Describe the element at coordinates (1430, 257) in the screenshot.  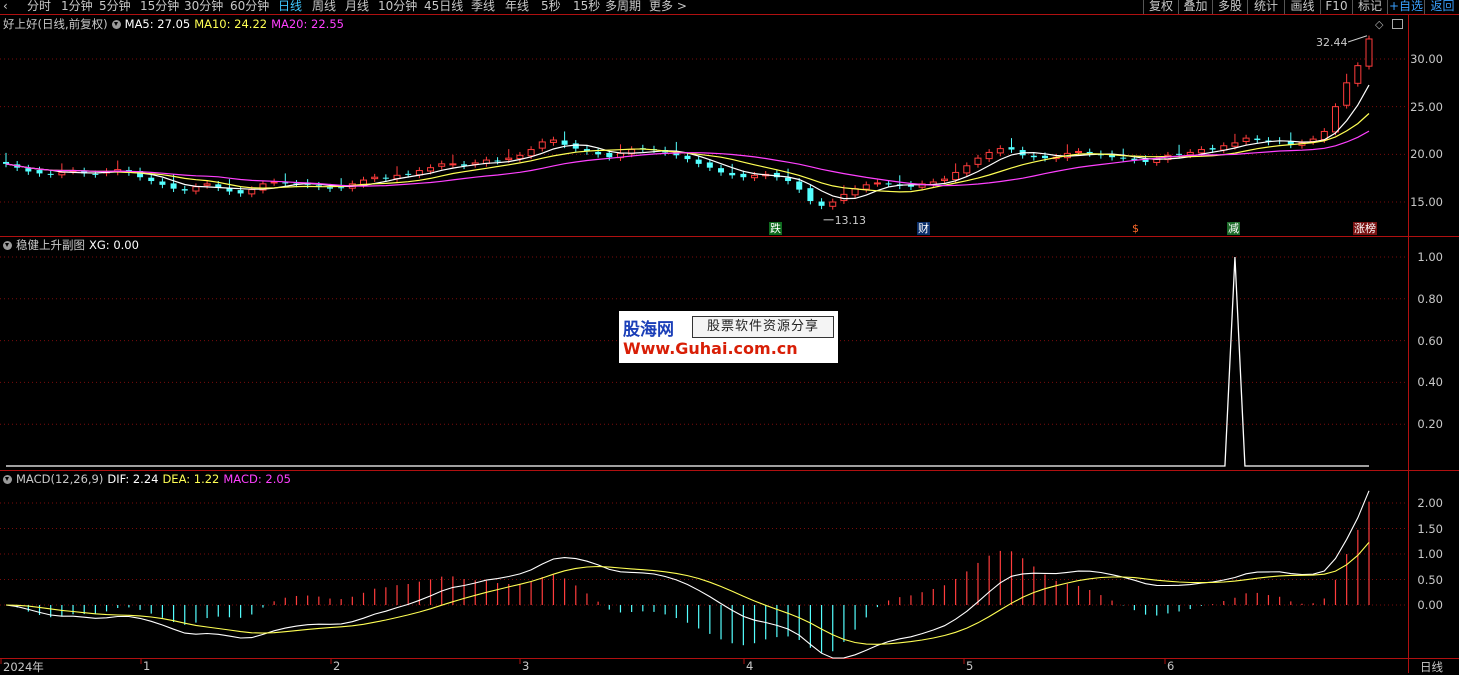
I see `sub-ytick-0: 1.00` at that location.